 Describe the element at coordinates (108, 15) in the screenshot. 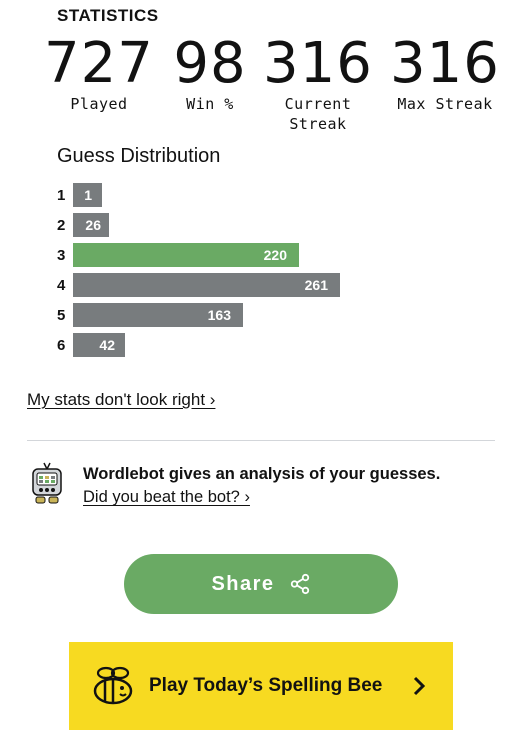

I see `statistics-title: STATISTICS` at that location.